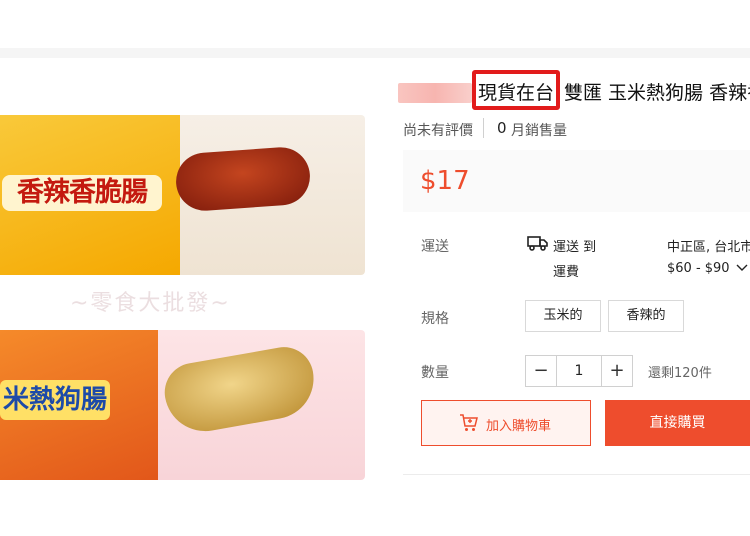  What do you see at coordinates (375, 24) in the screenshot?
I see `top-bar` at bounding box center [375, 24].